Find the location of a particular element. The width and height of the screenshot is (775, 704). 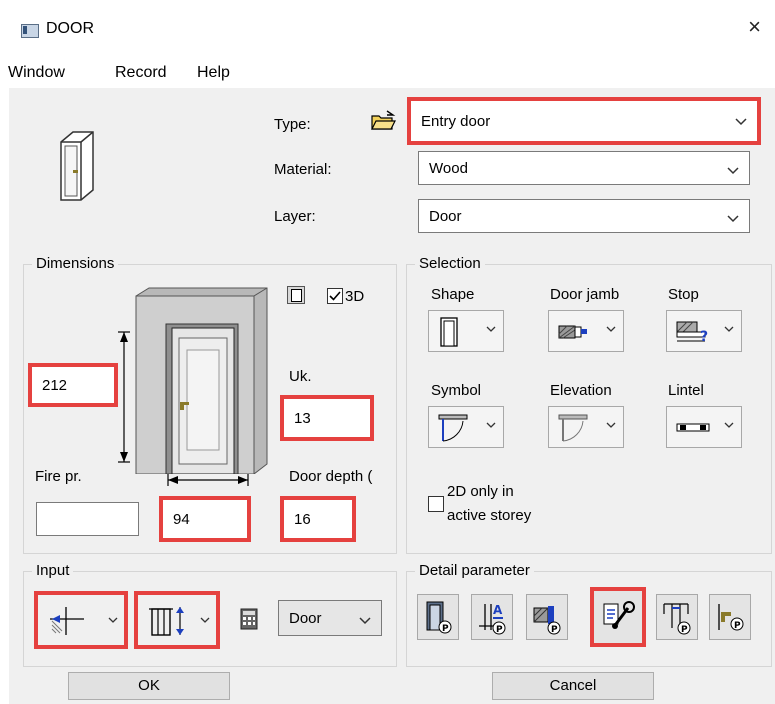

handle-param-icon: P is located at coordinates (731, 617).